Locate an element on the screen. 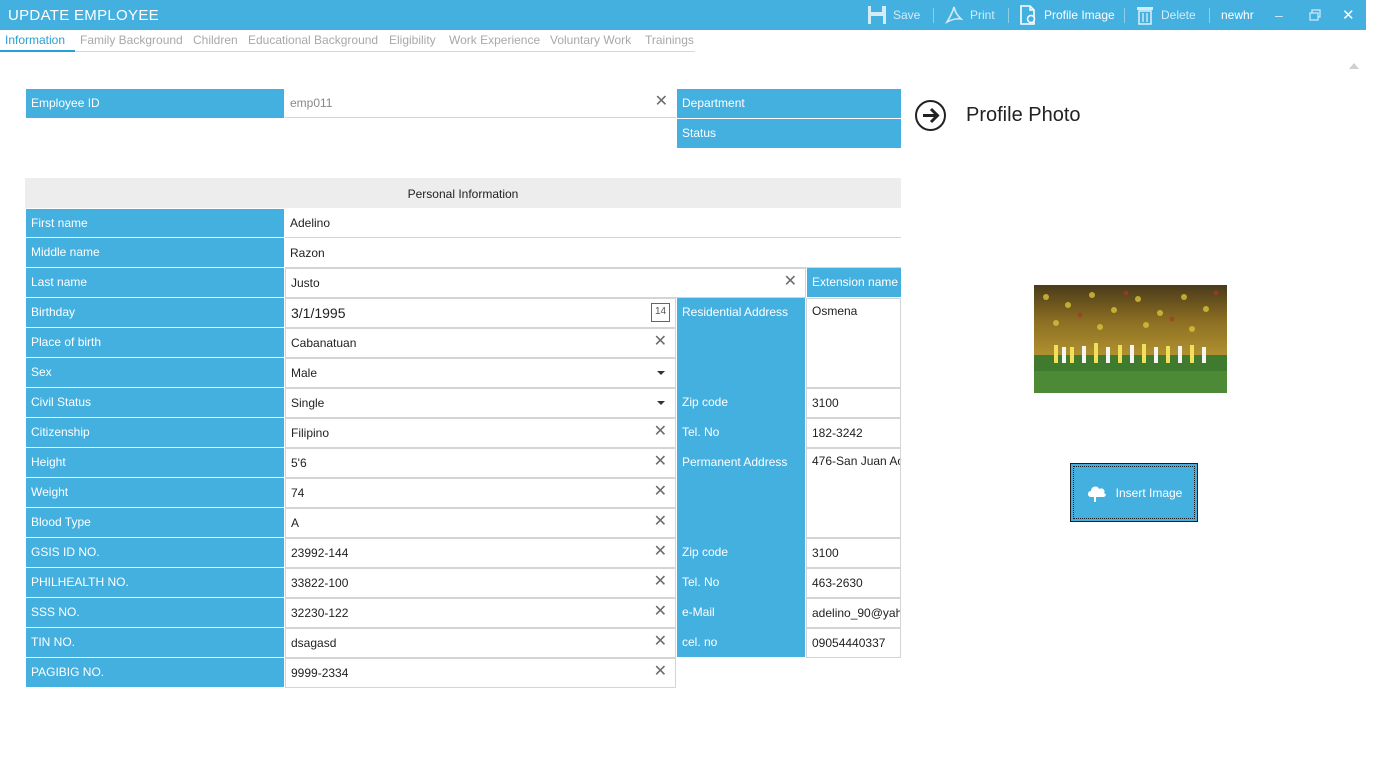 The height and width of the screenshot is (776, 1376). delete-icon is located at coordinates (1145, 16).